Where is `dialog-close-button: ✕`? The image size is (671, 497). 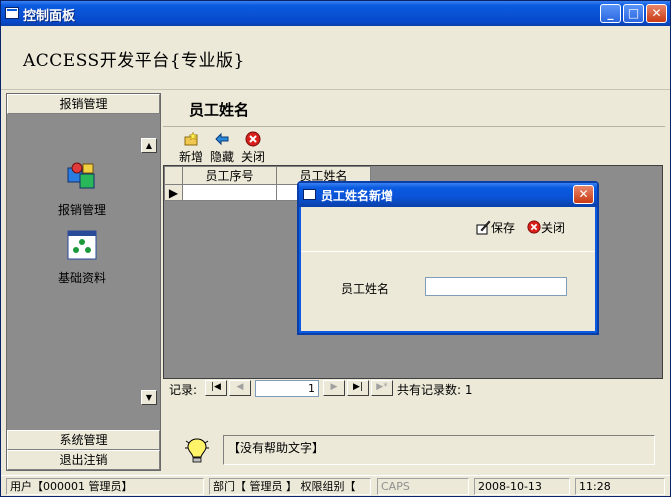 dialog-close-button: ✕ is located at coordinates (583, 194).